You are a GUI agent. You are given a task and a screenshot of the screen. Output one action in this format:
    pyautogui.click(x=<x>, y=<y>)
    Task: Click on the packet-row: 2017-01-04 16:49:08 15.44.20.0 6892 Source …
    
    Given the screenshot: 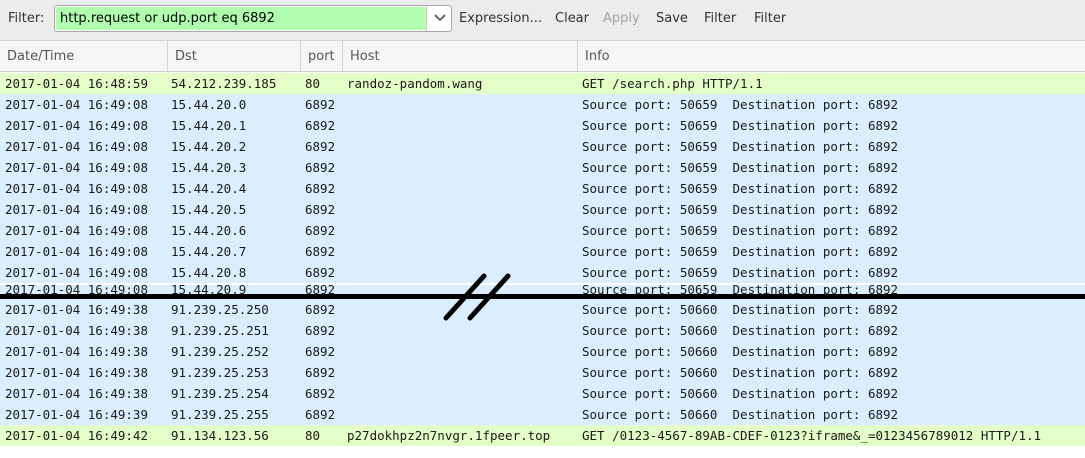 What is the action you would take?
    pyautogui.click(x=542, y=104)
    